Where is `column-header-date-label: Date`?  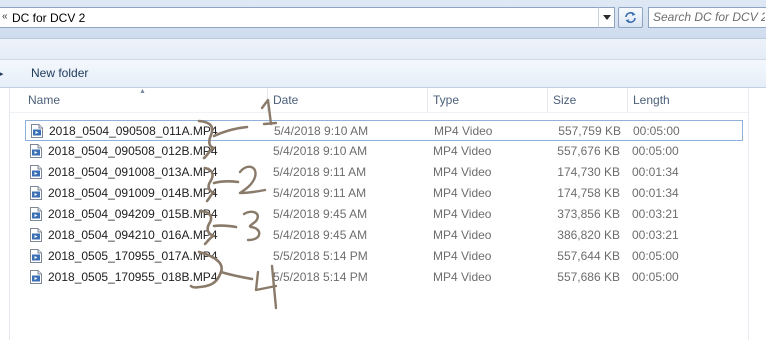
column-header-date-label: Date is located at coordinates (286, 100).